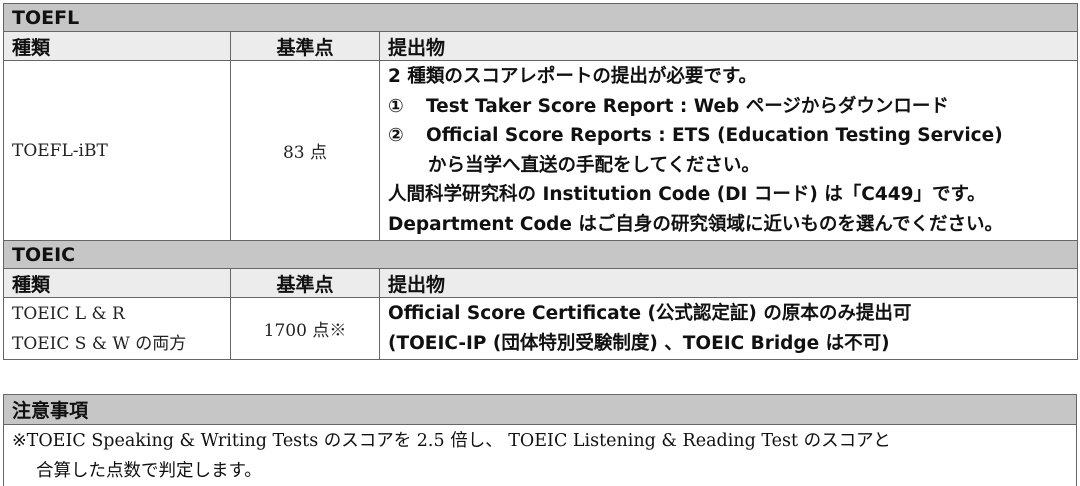 The width and height of the screenshot is (1080, 486). What do you see at coordinates (540, 409) in the screenshot?
I see `notes-title: 注意事項` at bounding box center [540, 409].